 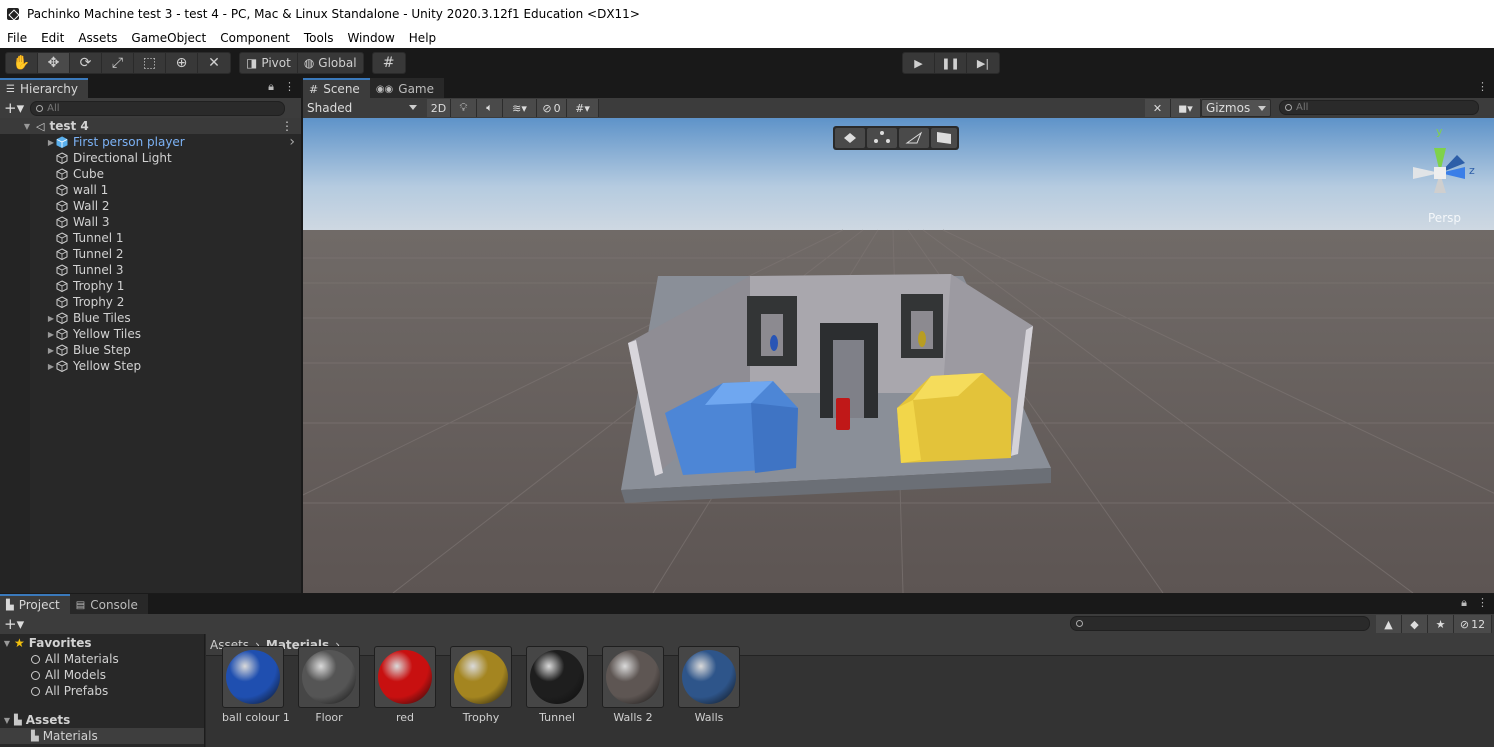 What do you see at coordinates (896, 138) in the screenshot?
I see `scene-overlay-toolbar` at bounding box center [896, 138].